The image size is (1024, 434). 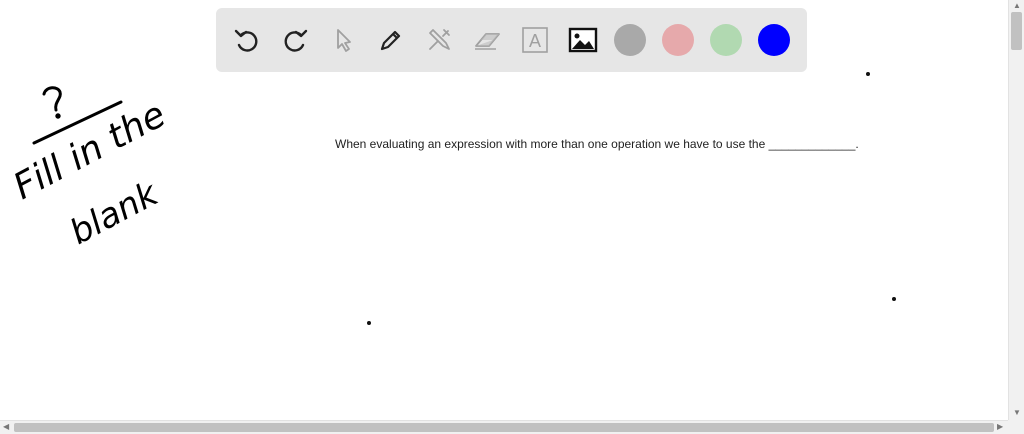 I want to click on image-button, so click(x=583, y=40).